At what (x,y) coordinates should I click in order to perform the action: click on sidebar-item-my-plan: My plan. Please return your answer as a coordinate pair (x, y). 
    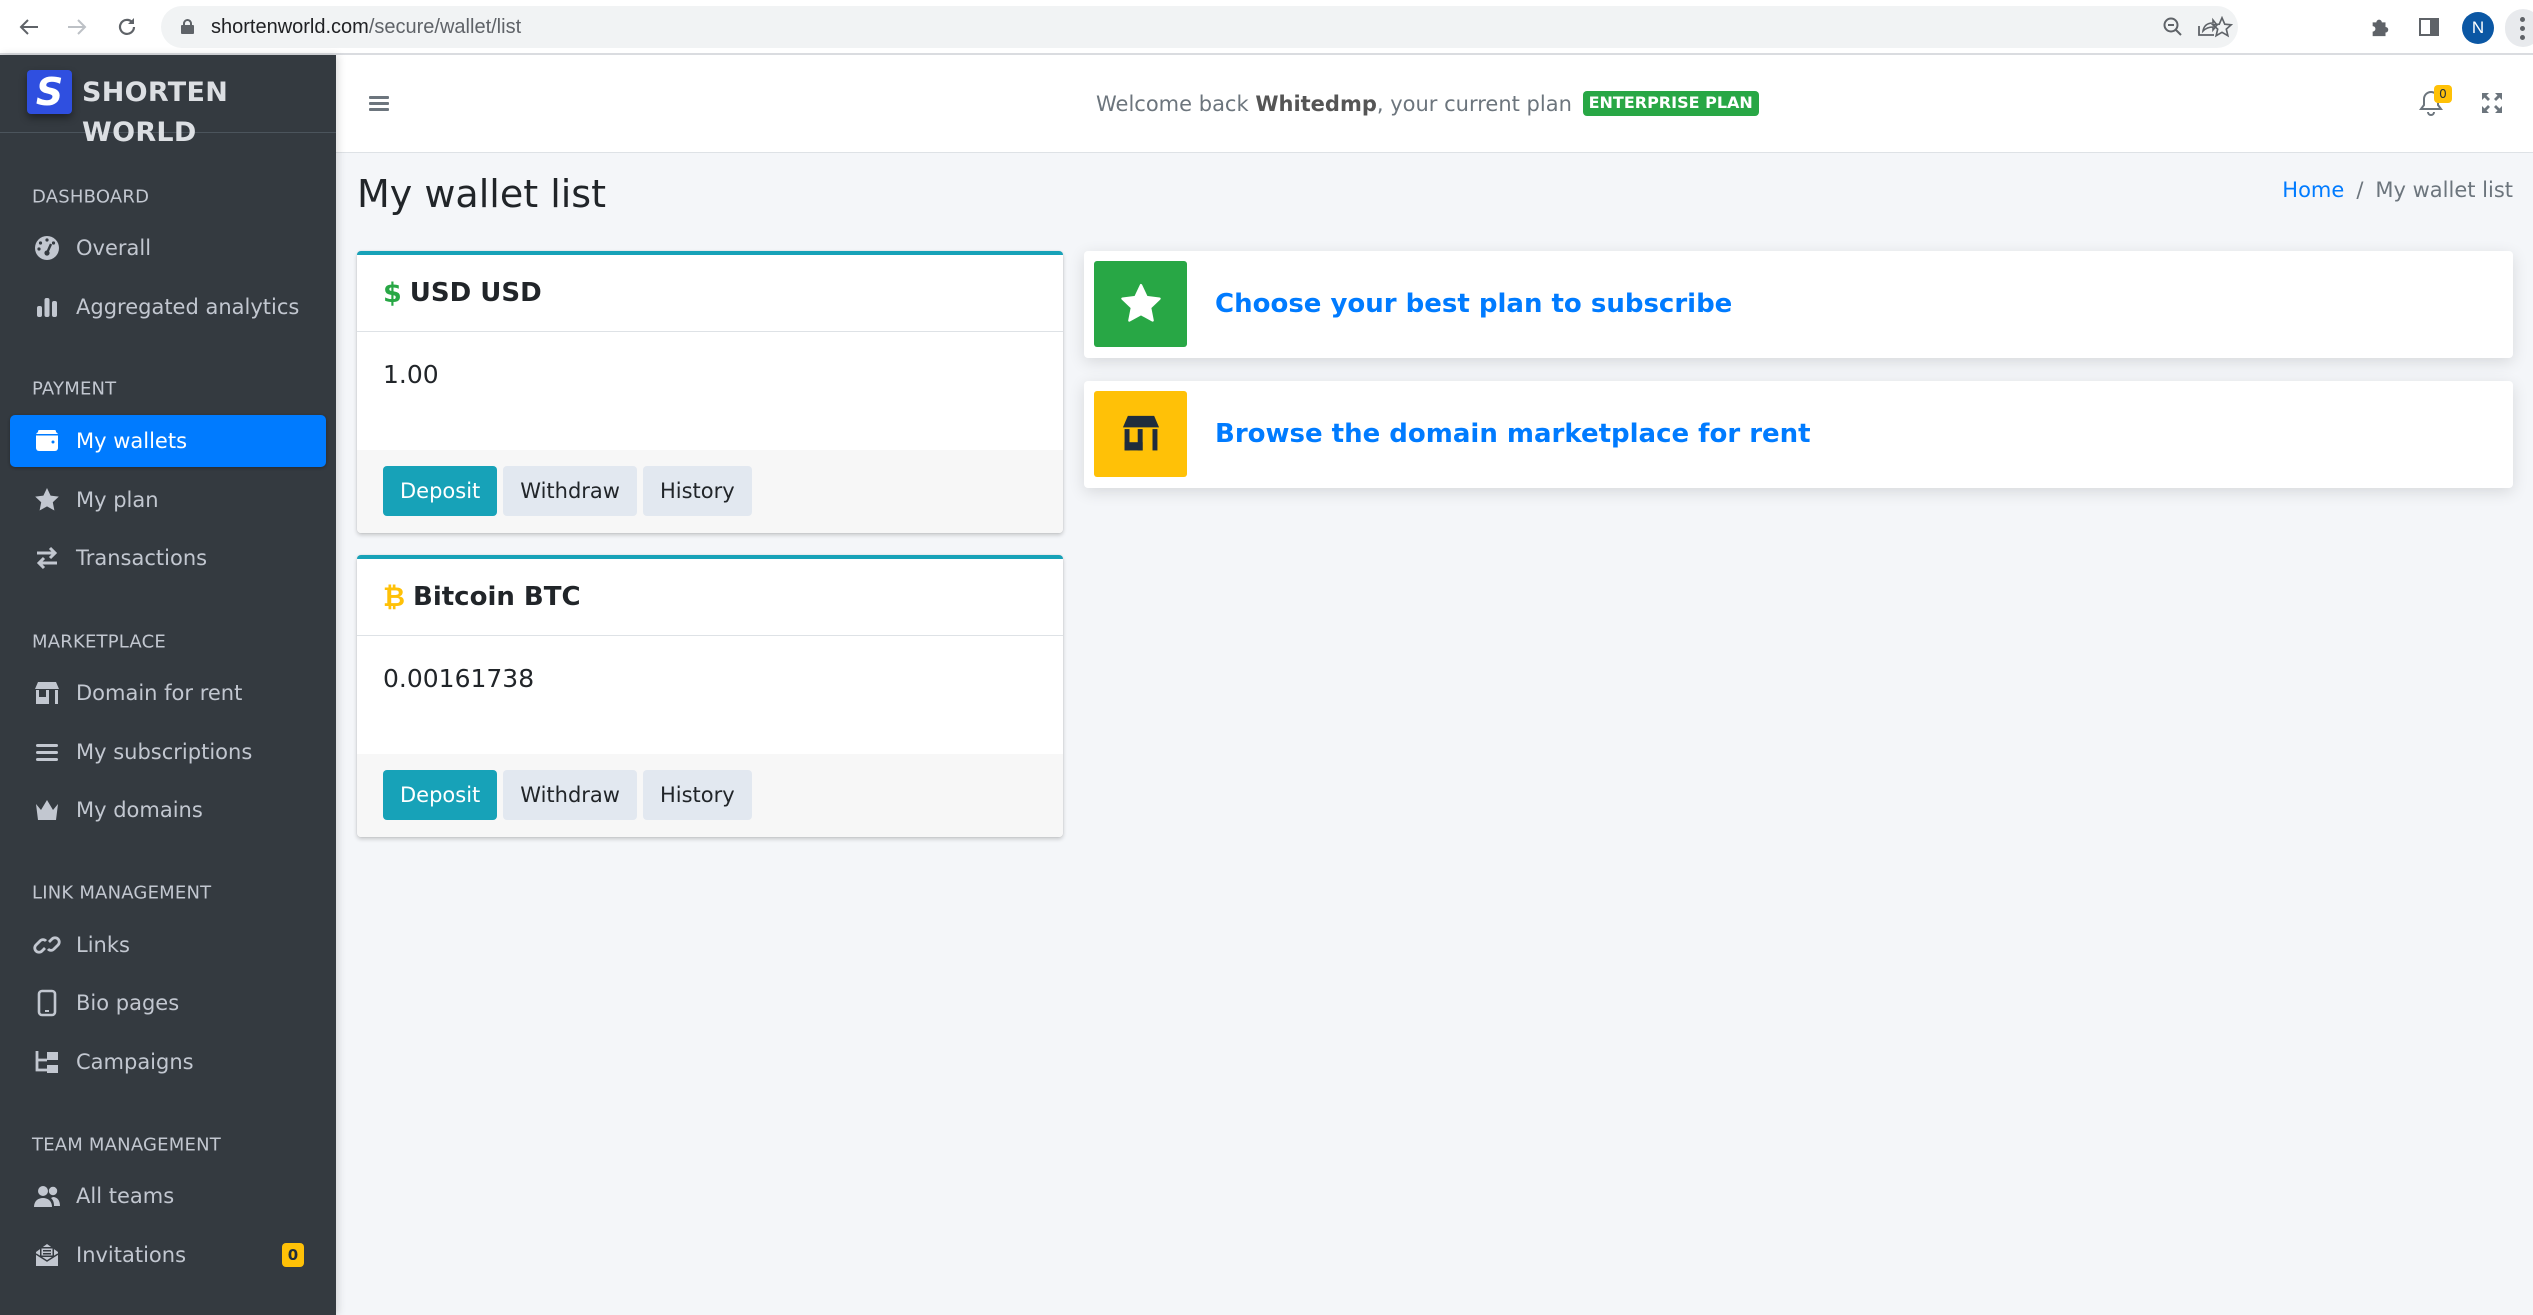
    Looking at the image, I should click on (168, 500).